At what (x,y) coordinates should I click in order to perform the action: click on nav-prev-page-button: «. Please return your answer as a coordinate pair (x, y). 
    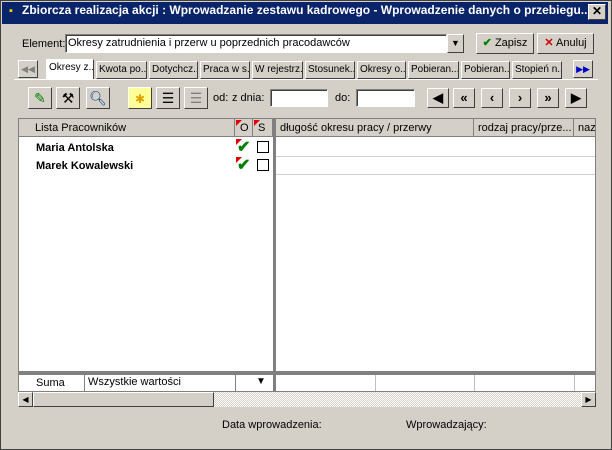
    Looking at the image, I should click on (464, 98).